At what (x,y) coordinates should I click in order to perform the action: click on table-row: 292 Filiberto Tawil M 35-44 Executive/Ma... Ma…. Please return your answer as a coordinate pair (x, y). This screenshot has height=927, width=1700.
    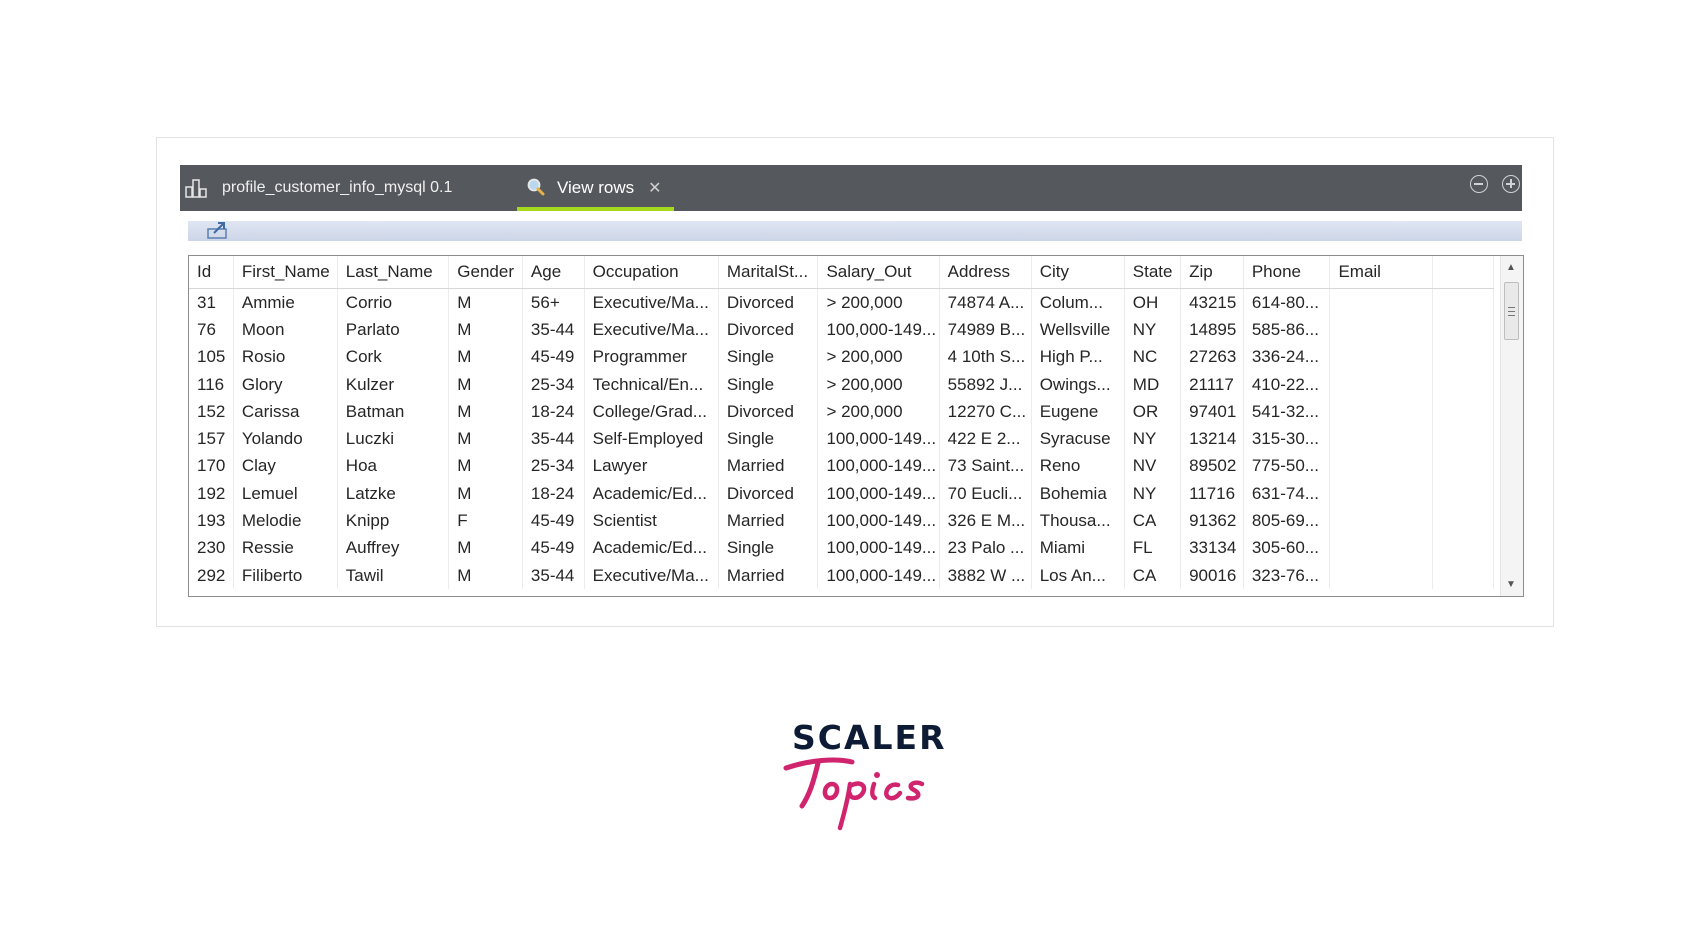
    Looking at the image, I should click on (841, 575).